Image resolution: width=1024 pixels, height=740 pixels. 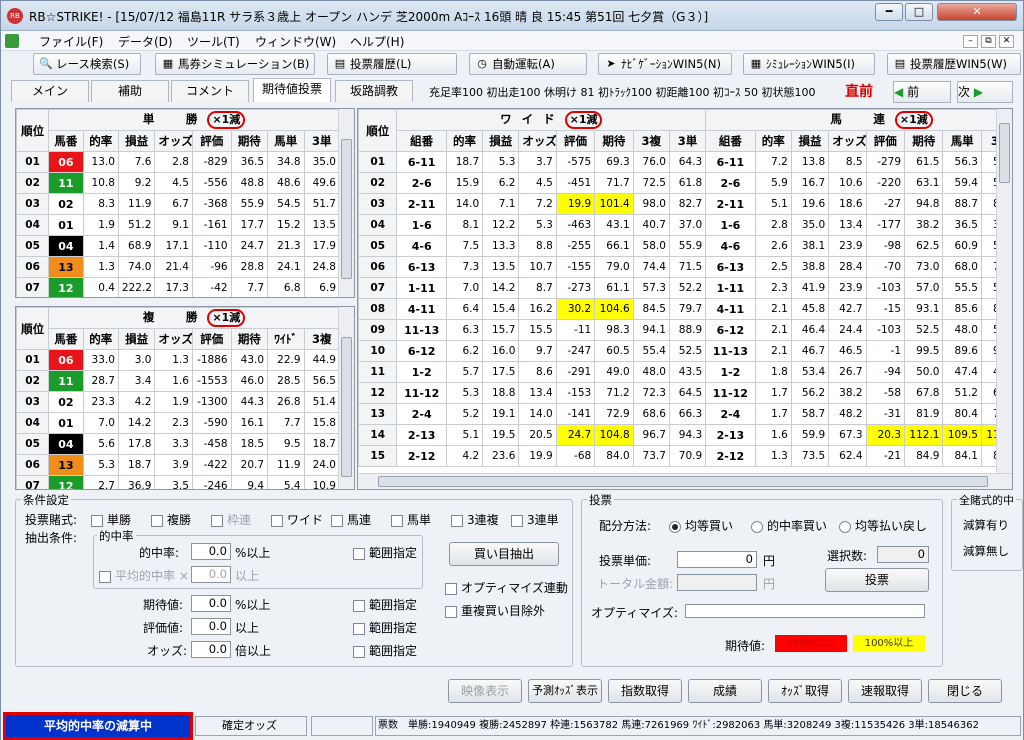 What do you see at coordinates (977, 12) in the screenshot?
I see `close-button: ✕` at bounding box center [977, 12].